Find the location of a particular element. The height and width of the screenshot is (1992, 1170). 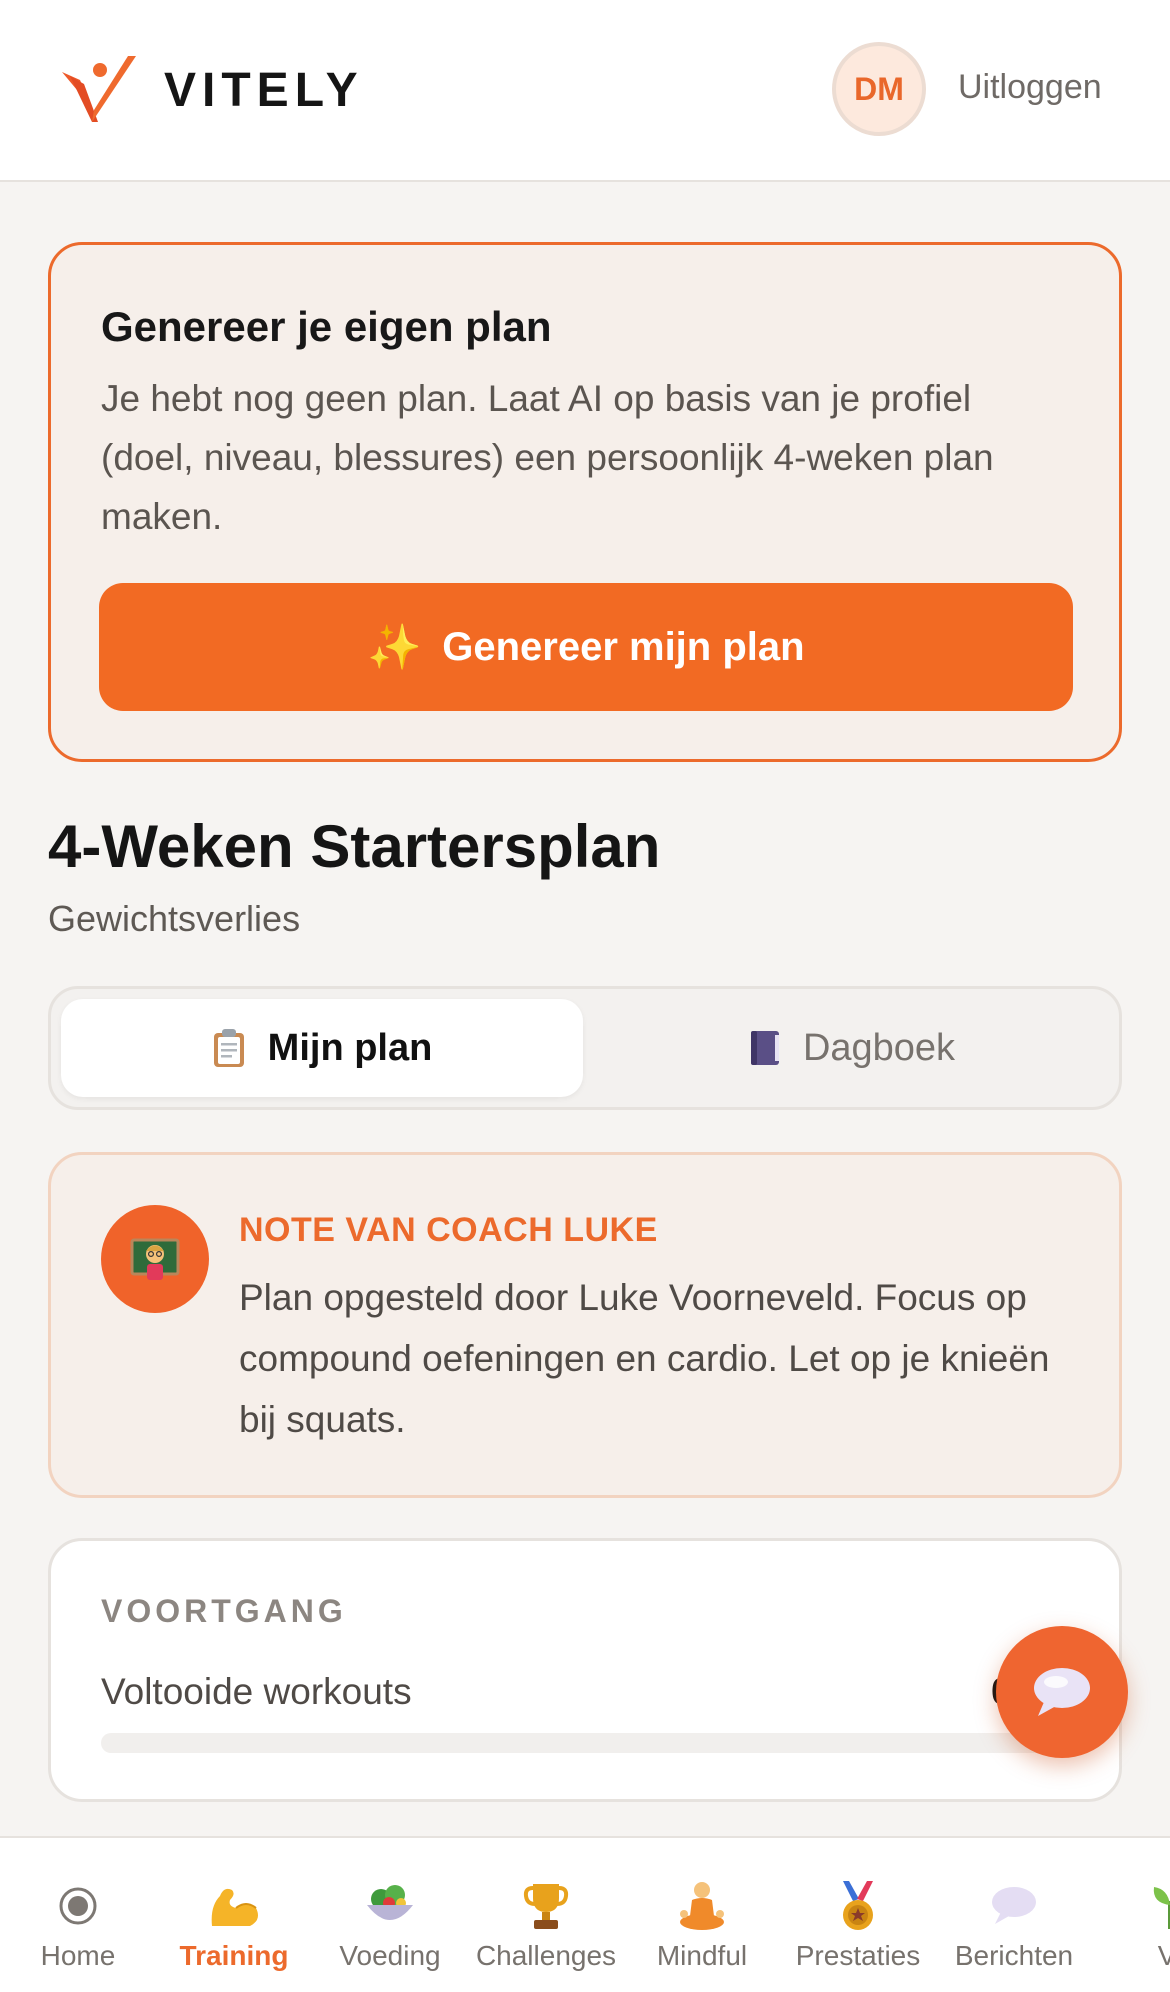

progress-card: VOORTGANG Voltooide workouts 0 is located at coordinates (585, 1670).